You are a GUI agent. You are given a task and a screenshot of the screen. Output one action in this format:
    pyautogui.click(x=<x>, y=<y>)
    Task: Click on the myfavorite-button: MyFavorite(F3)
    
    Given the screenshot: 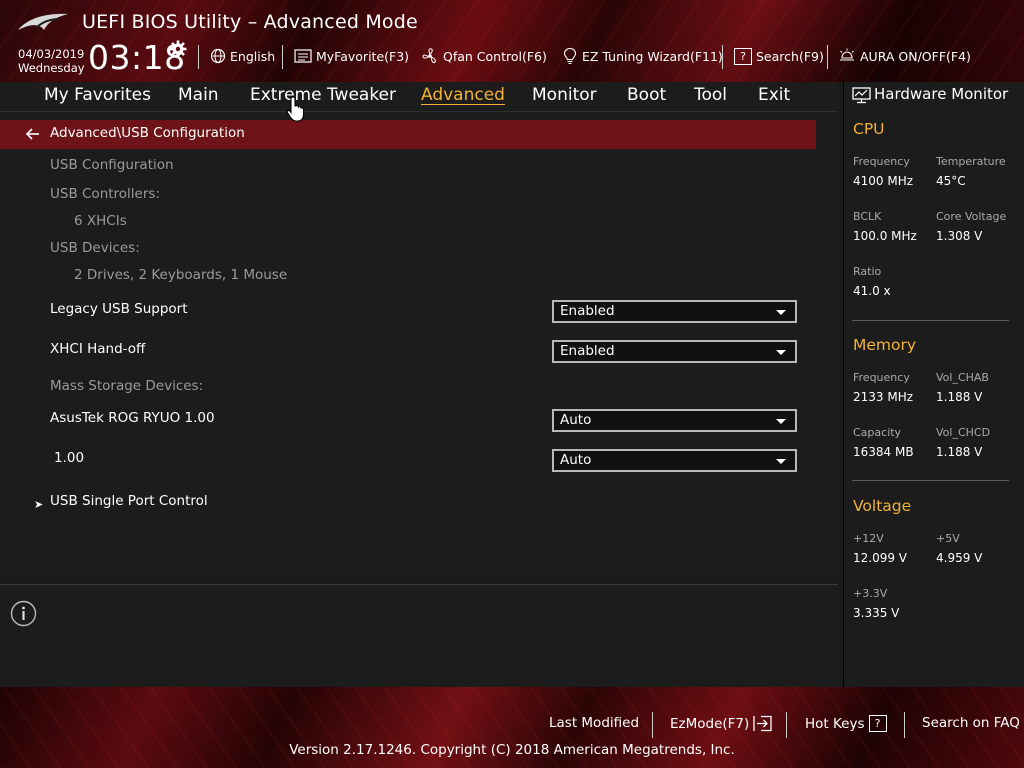 What is the action you would take?
    pyautogui.click(x=351, y=56)
    